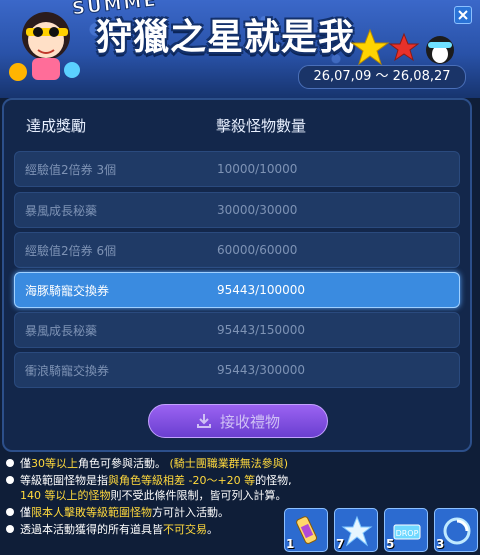 This screenshot has height=555, width=480. Describe the element at coordinates (71, 169) in the screenshot. I see `reward-name: 經驗值2倍券 3個` at that location.